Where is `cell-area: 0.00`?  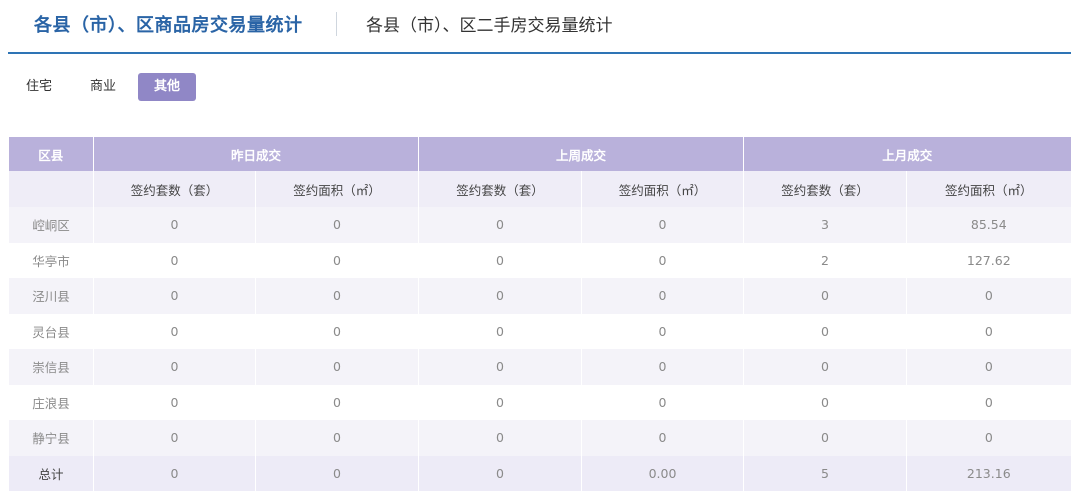
cell-area: 0.00 is located at coordinates (662, 473).